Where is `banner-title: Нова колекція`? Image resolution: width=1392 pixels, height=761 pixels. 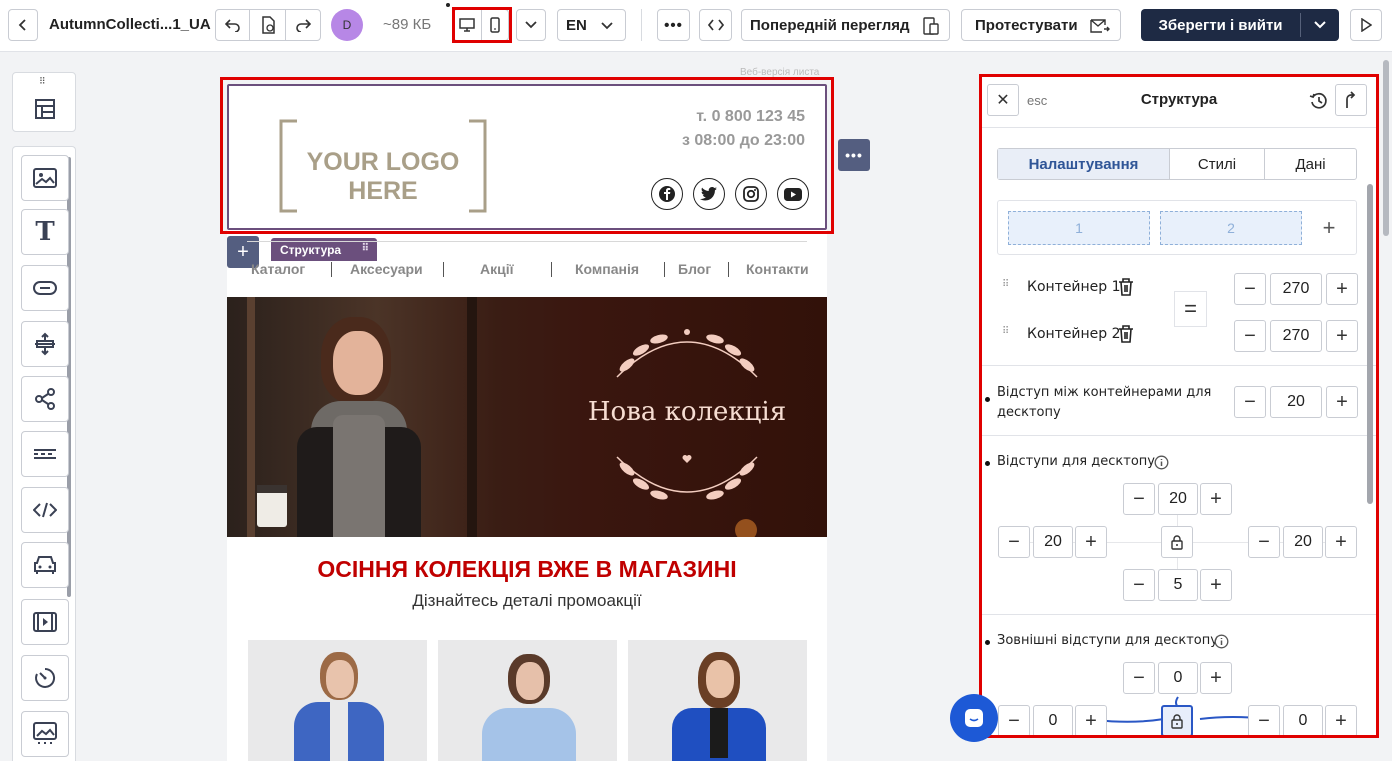
banner-title: Нова колекція is located at coordinates (687, 412).